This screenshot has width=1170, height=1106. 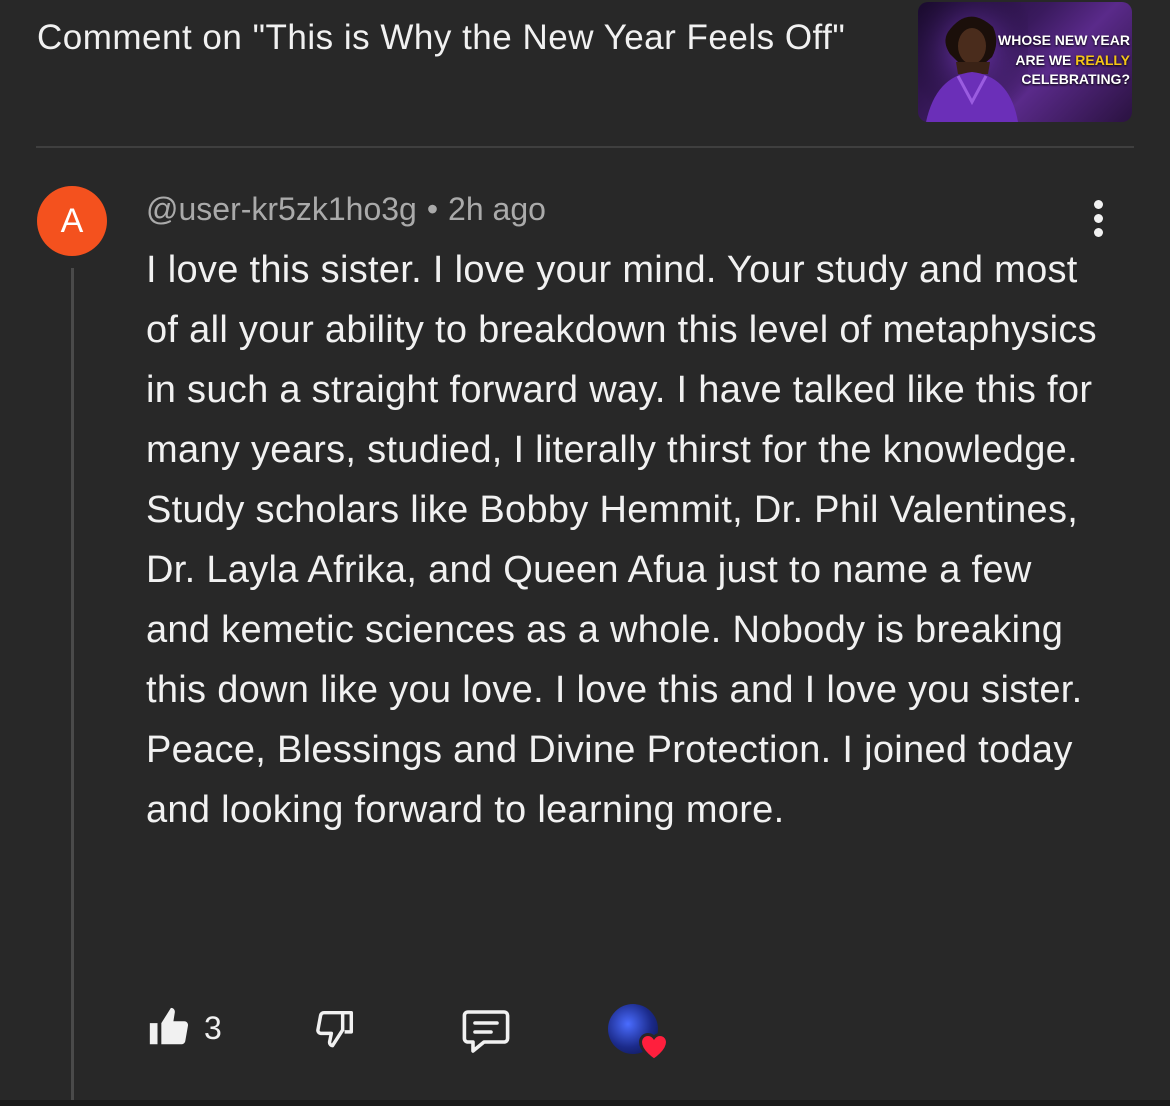 I want to click on thumbnail-line-1: WHOSE NEW YEAR, so click(x=1064, y=40).